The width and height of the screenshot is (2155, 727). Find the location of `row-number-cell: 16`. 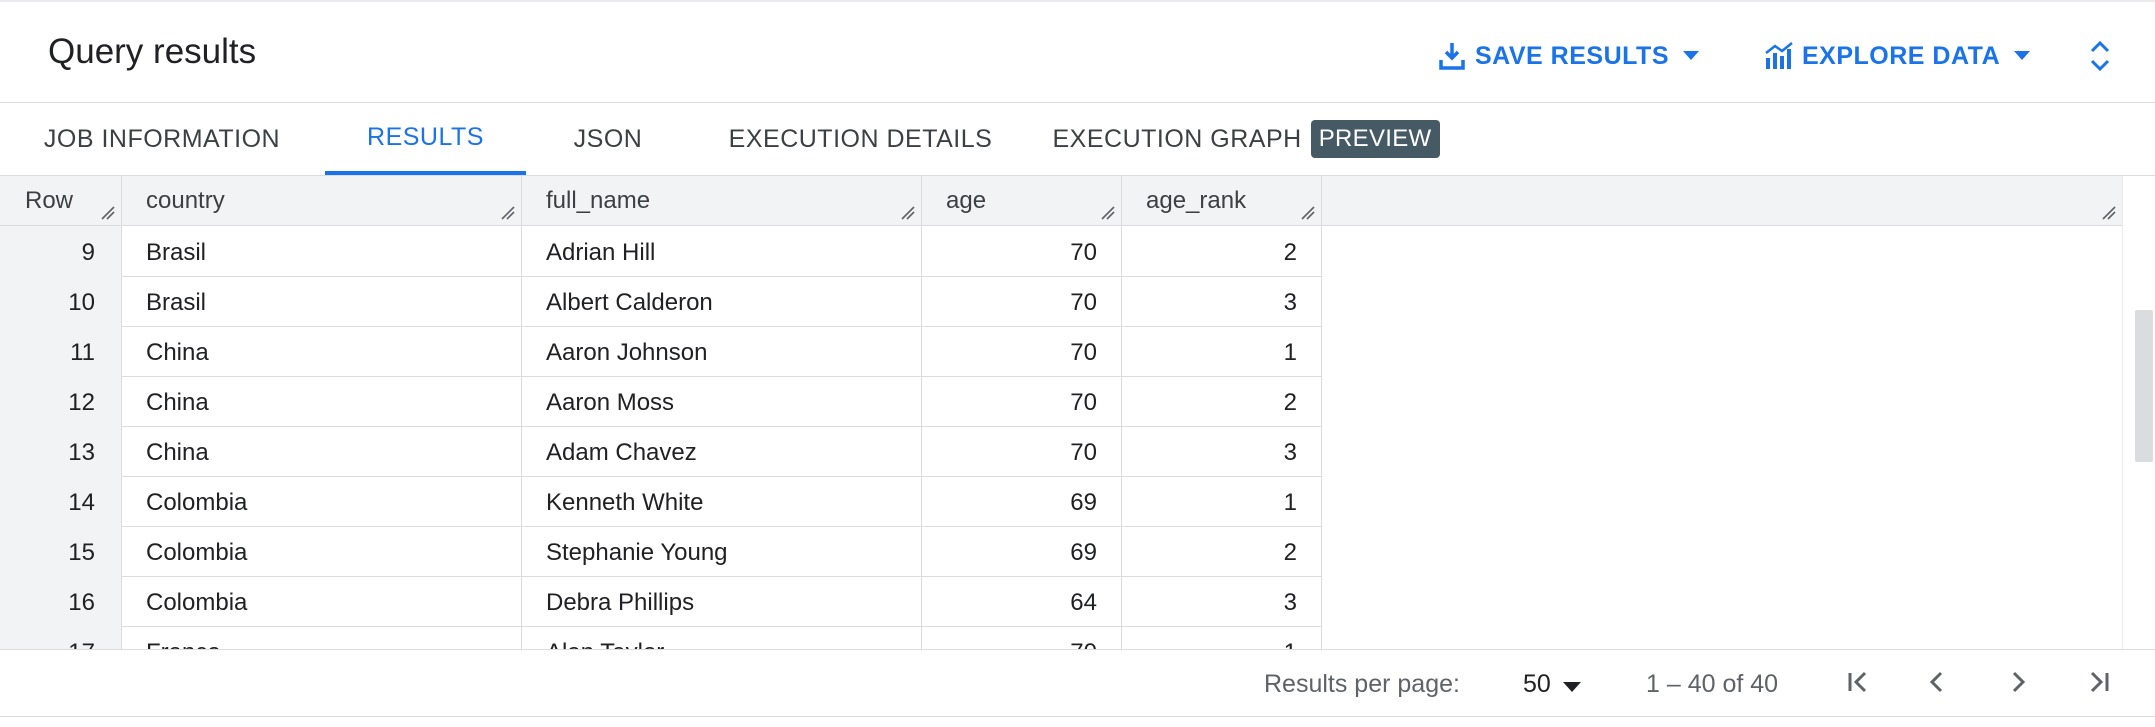

row-number-cell: 16 is located at coordinates (61, 601).